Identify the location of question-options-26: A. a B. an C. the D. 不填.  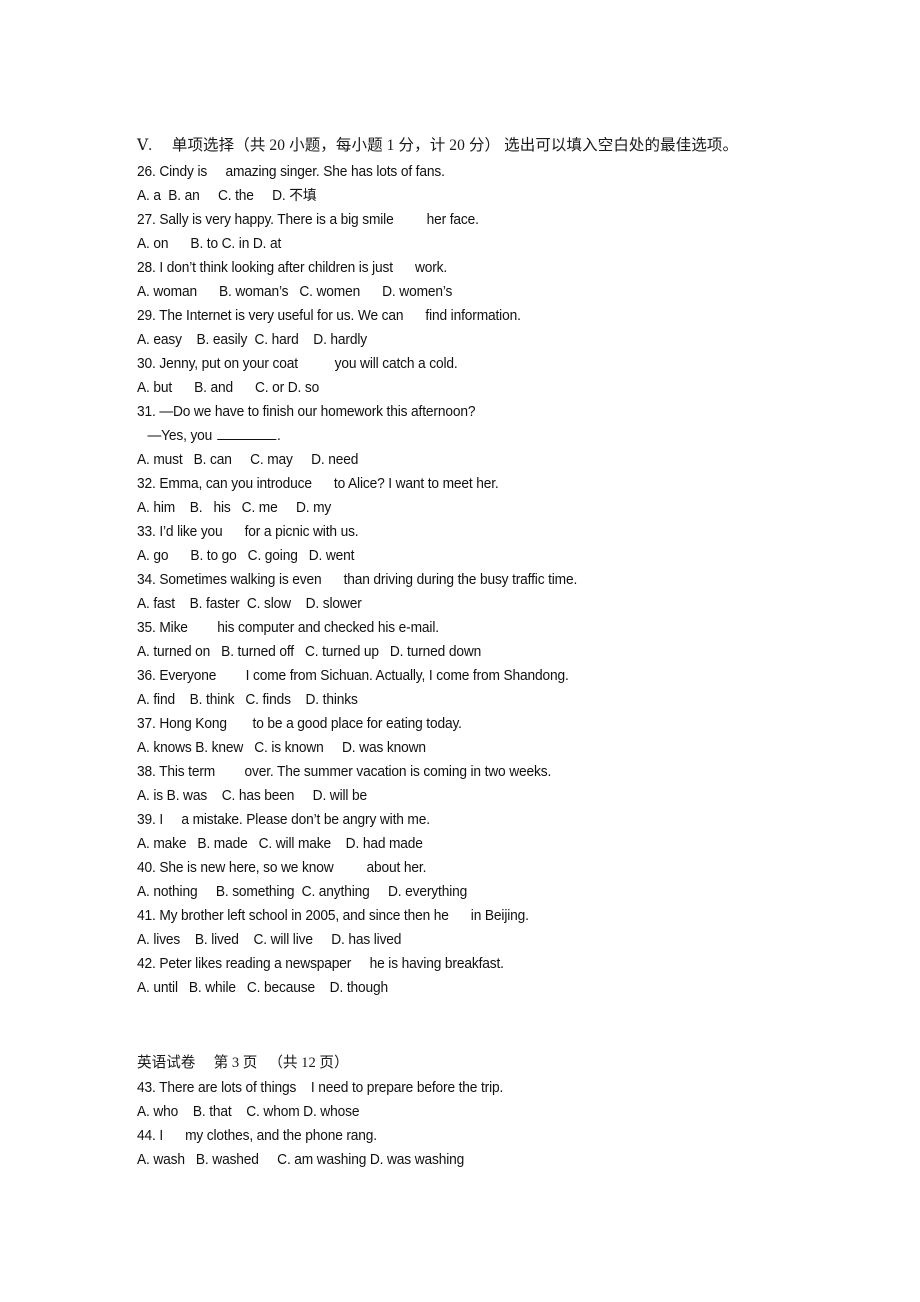
(227, 196).